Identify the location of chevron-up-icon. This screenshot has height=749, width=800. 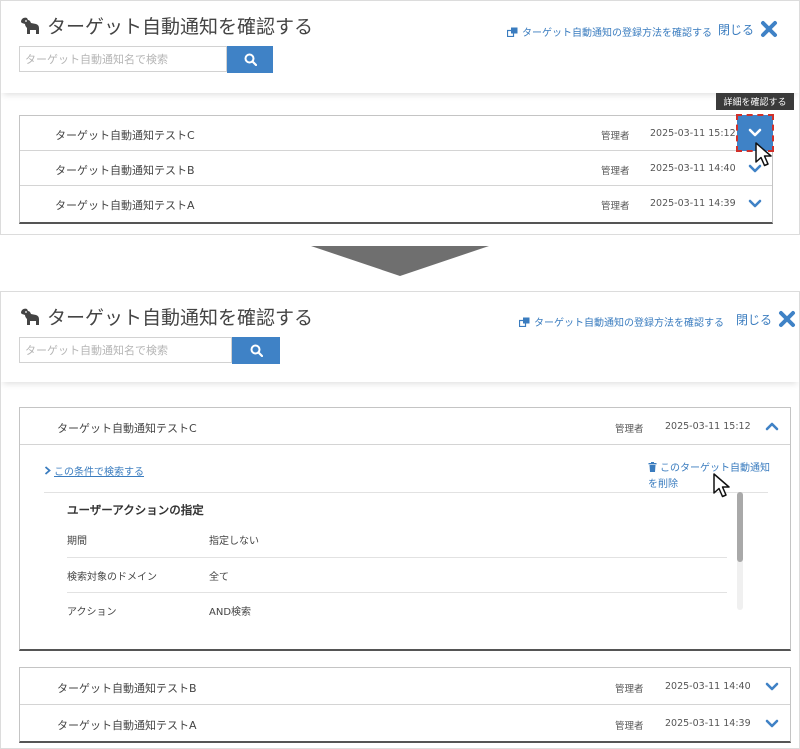
(772, 426).